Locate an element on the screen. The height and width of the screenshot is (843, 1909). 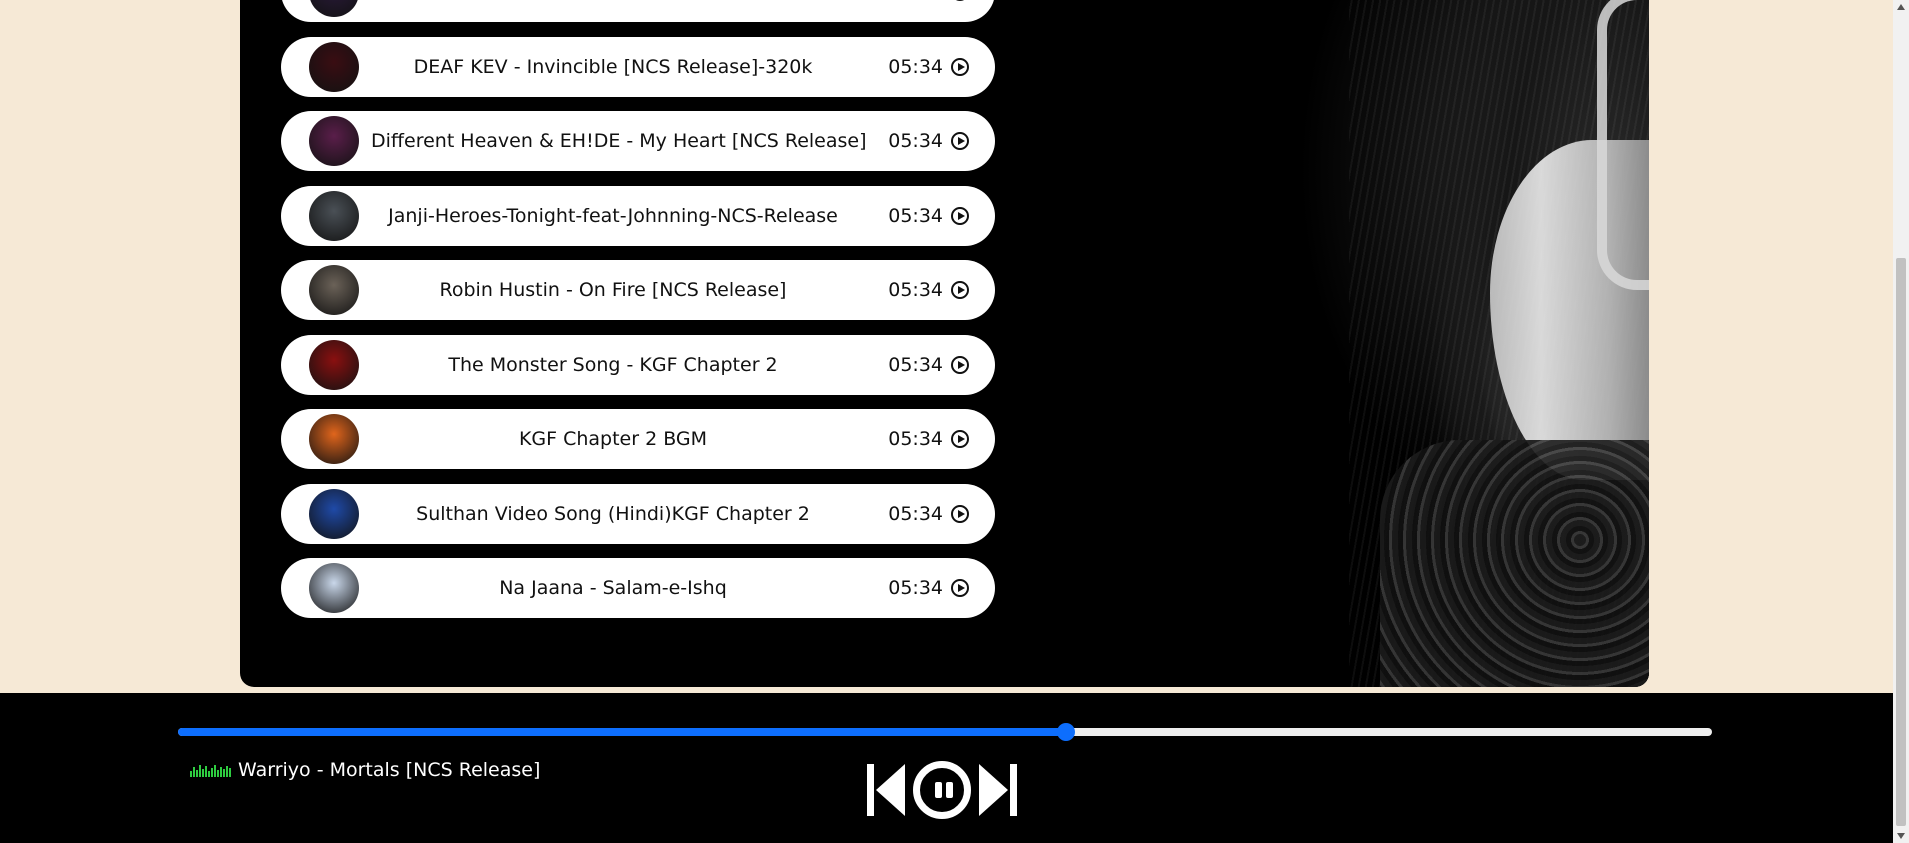
photo-headphone is located at coordinates (1623, 145).